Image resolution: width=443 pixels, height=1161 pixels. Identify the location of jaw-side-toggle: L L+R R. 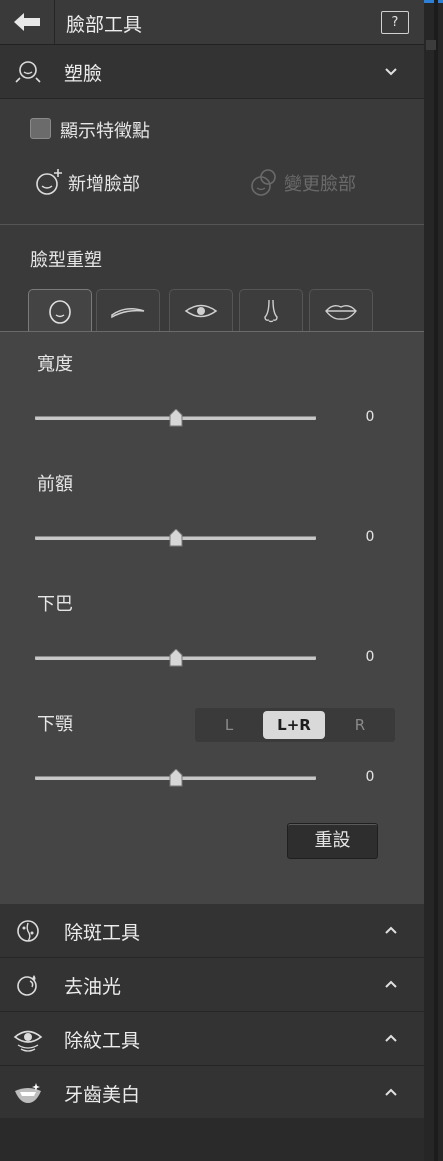
(295, 725).